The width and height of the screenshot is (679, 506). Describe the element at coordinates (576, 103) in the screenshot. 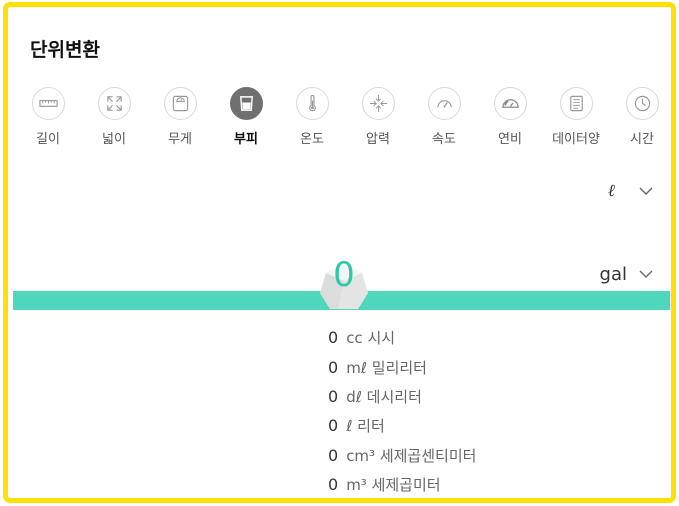

I see `document-icon` at that location.